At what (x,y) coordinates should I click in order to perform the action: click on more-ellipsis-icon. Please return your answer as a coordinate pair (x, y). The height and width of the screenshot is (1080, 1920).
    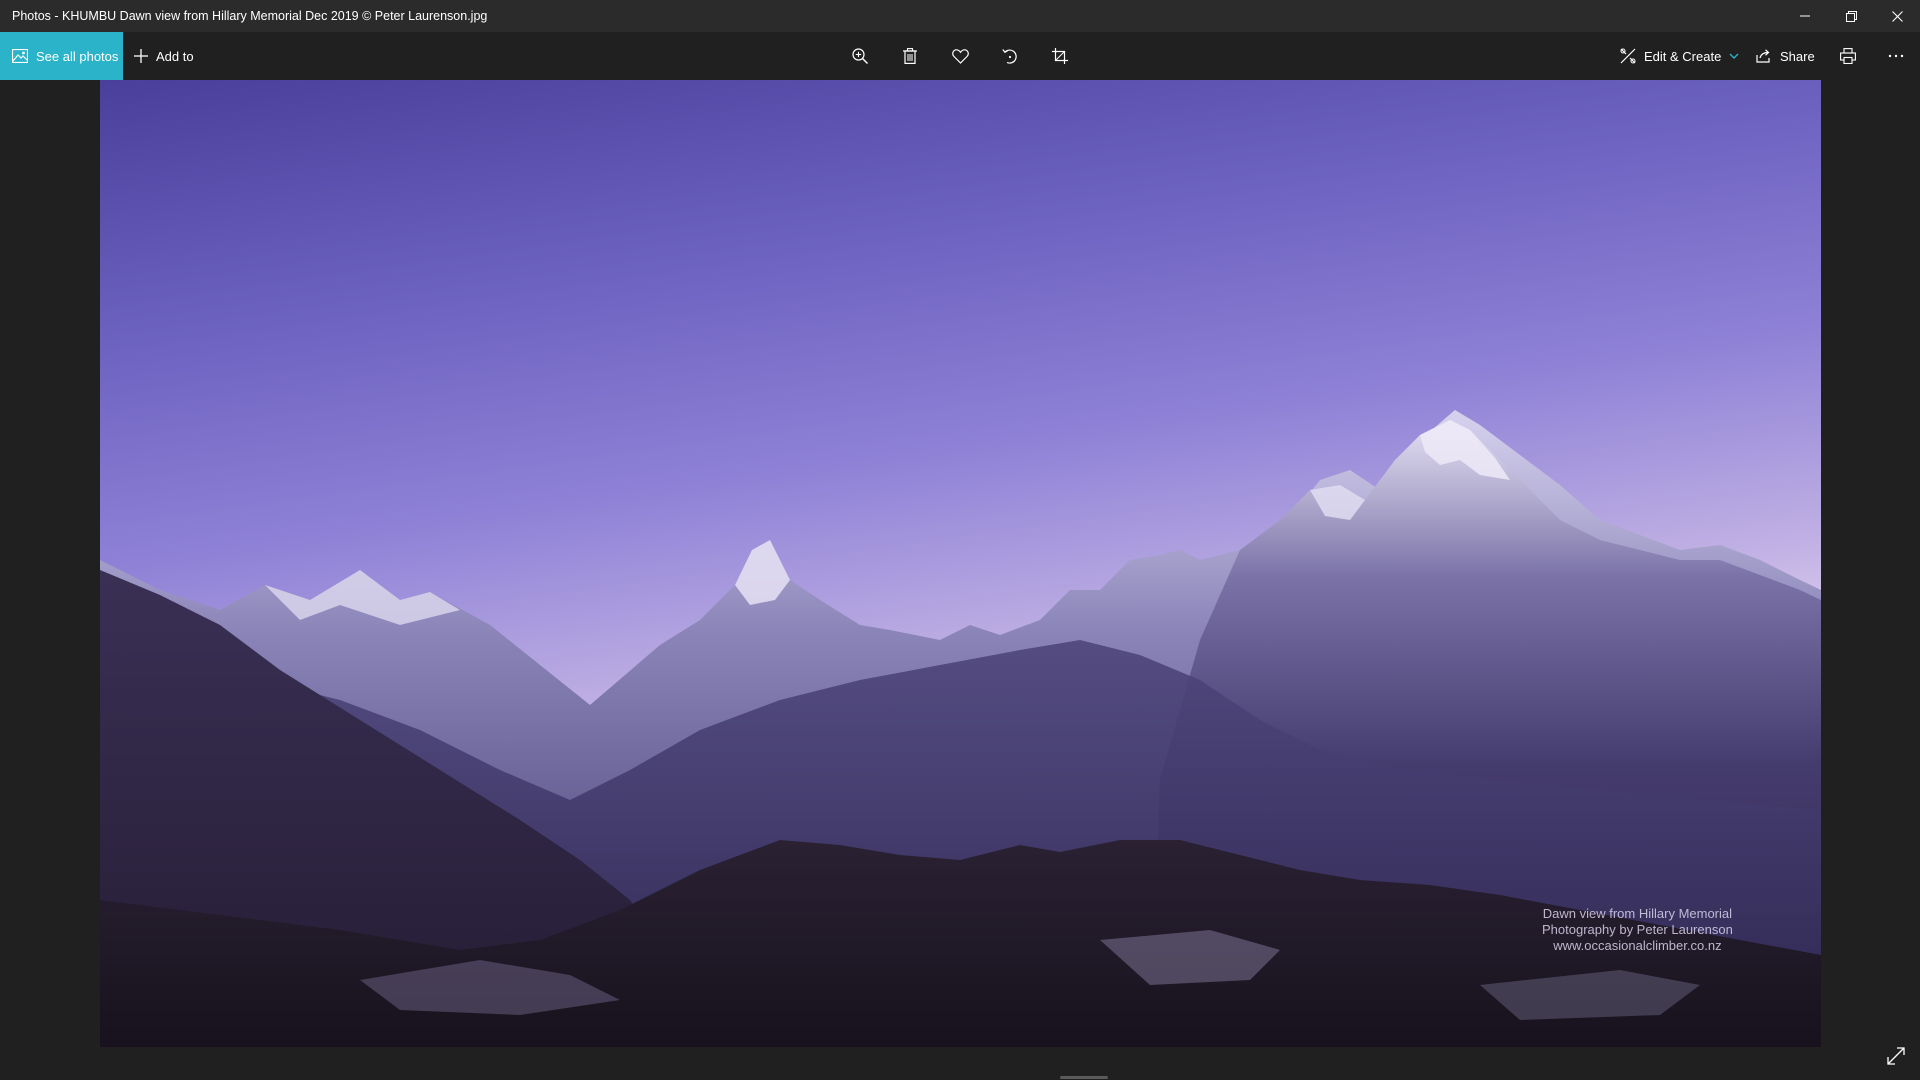
    Looking at the image, I should click on (1896, 56).